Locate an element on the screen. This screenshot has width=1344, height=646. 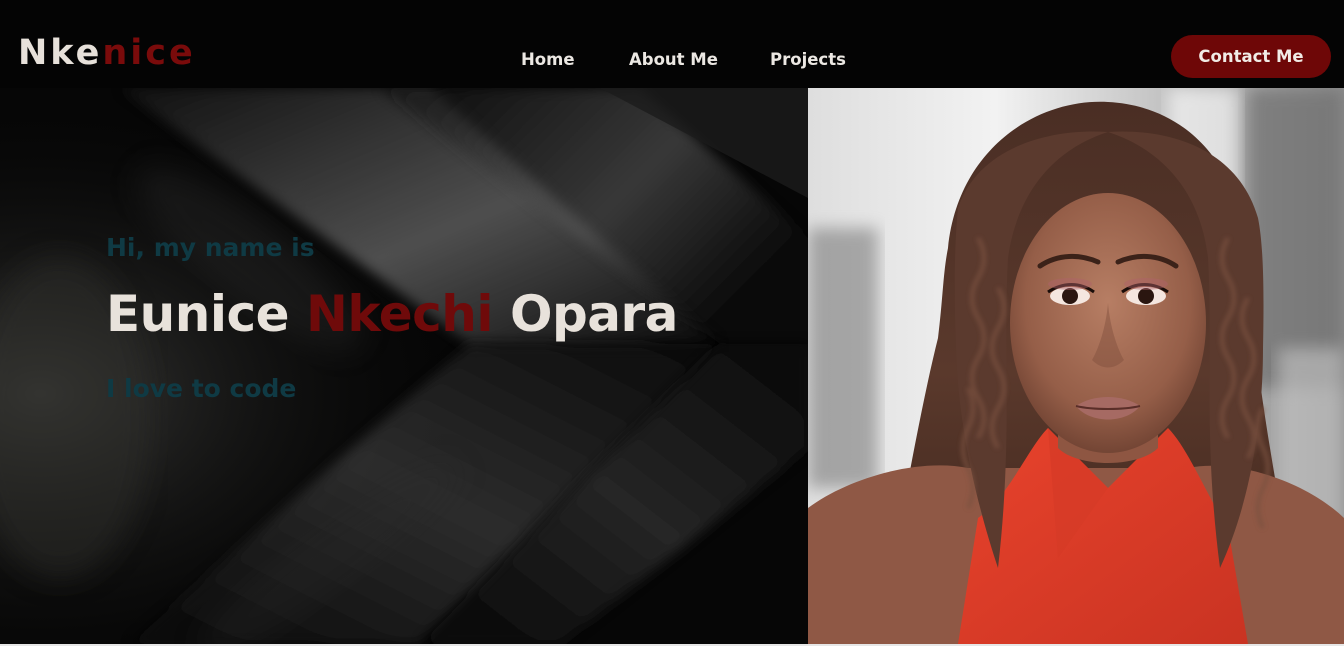
nav-links: Home About Me Projects is located at coordinates (672, 60).